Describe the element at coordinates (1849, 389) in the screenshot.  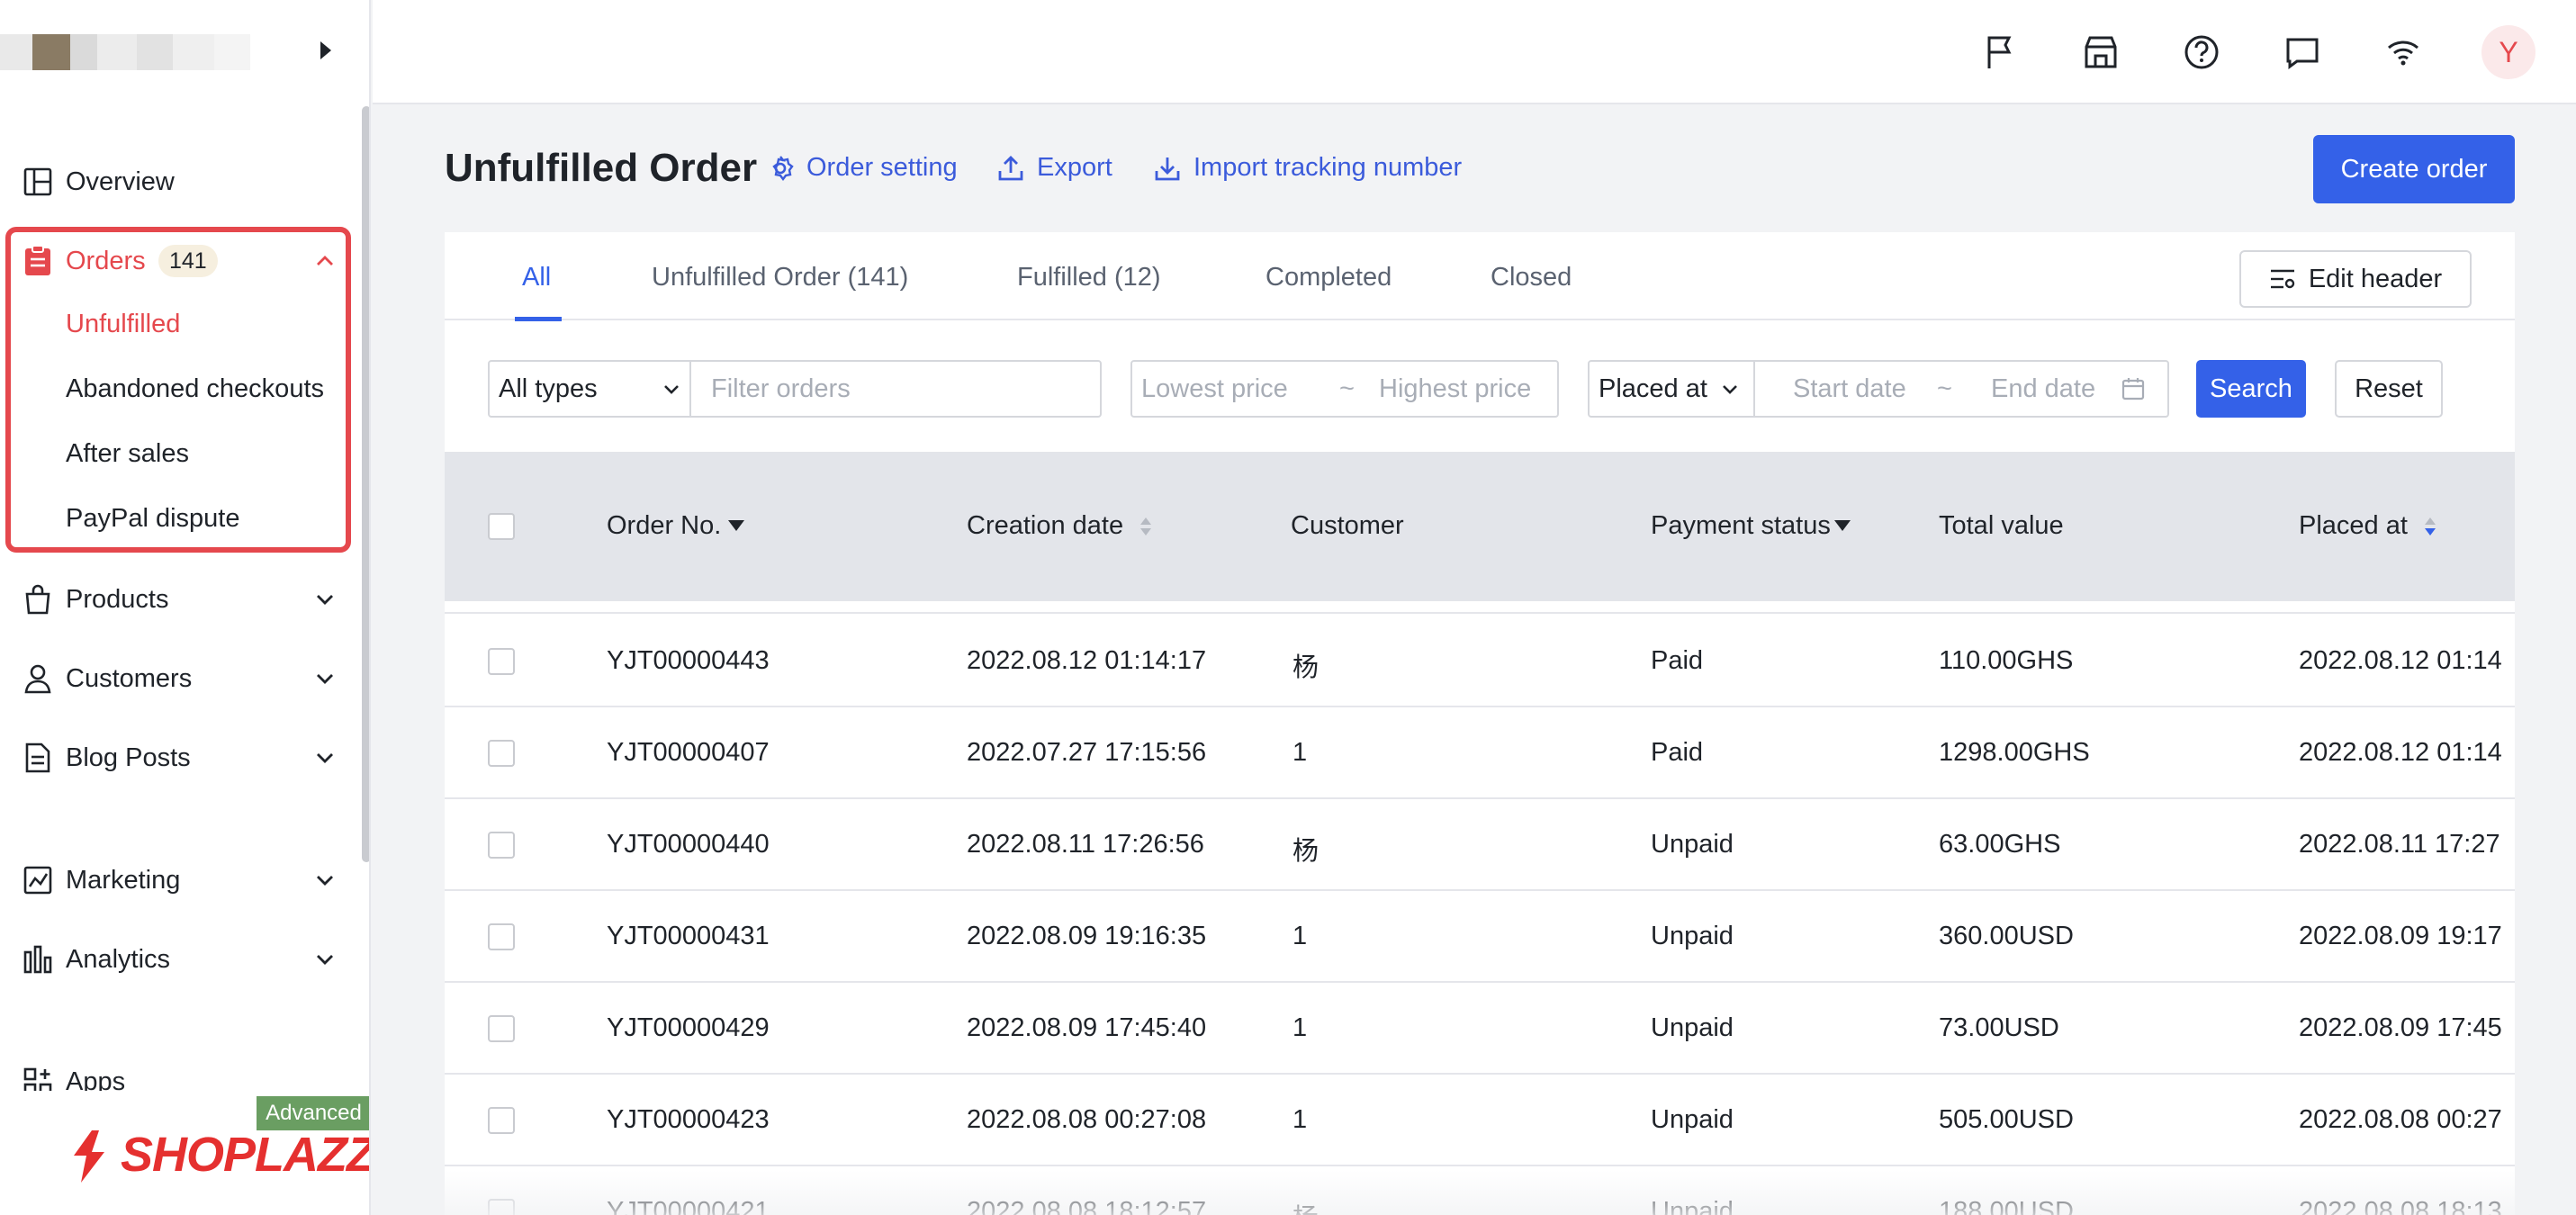
I see `start-date-input: Start date` at that location.